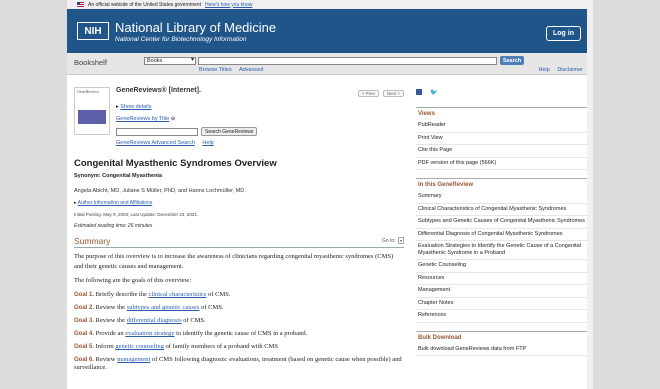 This screenshot has height=389, width=660. I want to click on show-details-link: Show details, so click(135, 107).